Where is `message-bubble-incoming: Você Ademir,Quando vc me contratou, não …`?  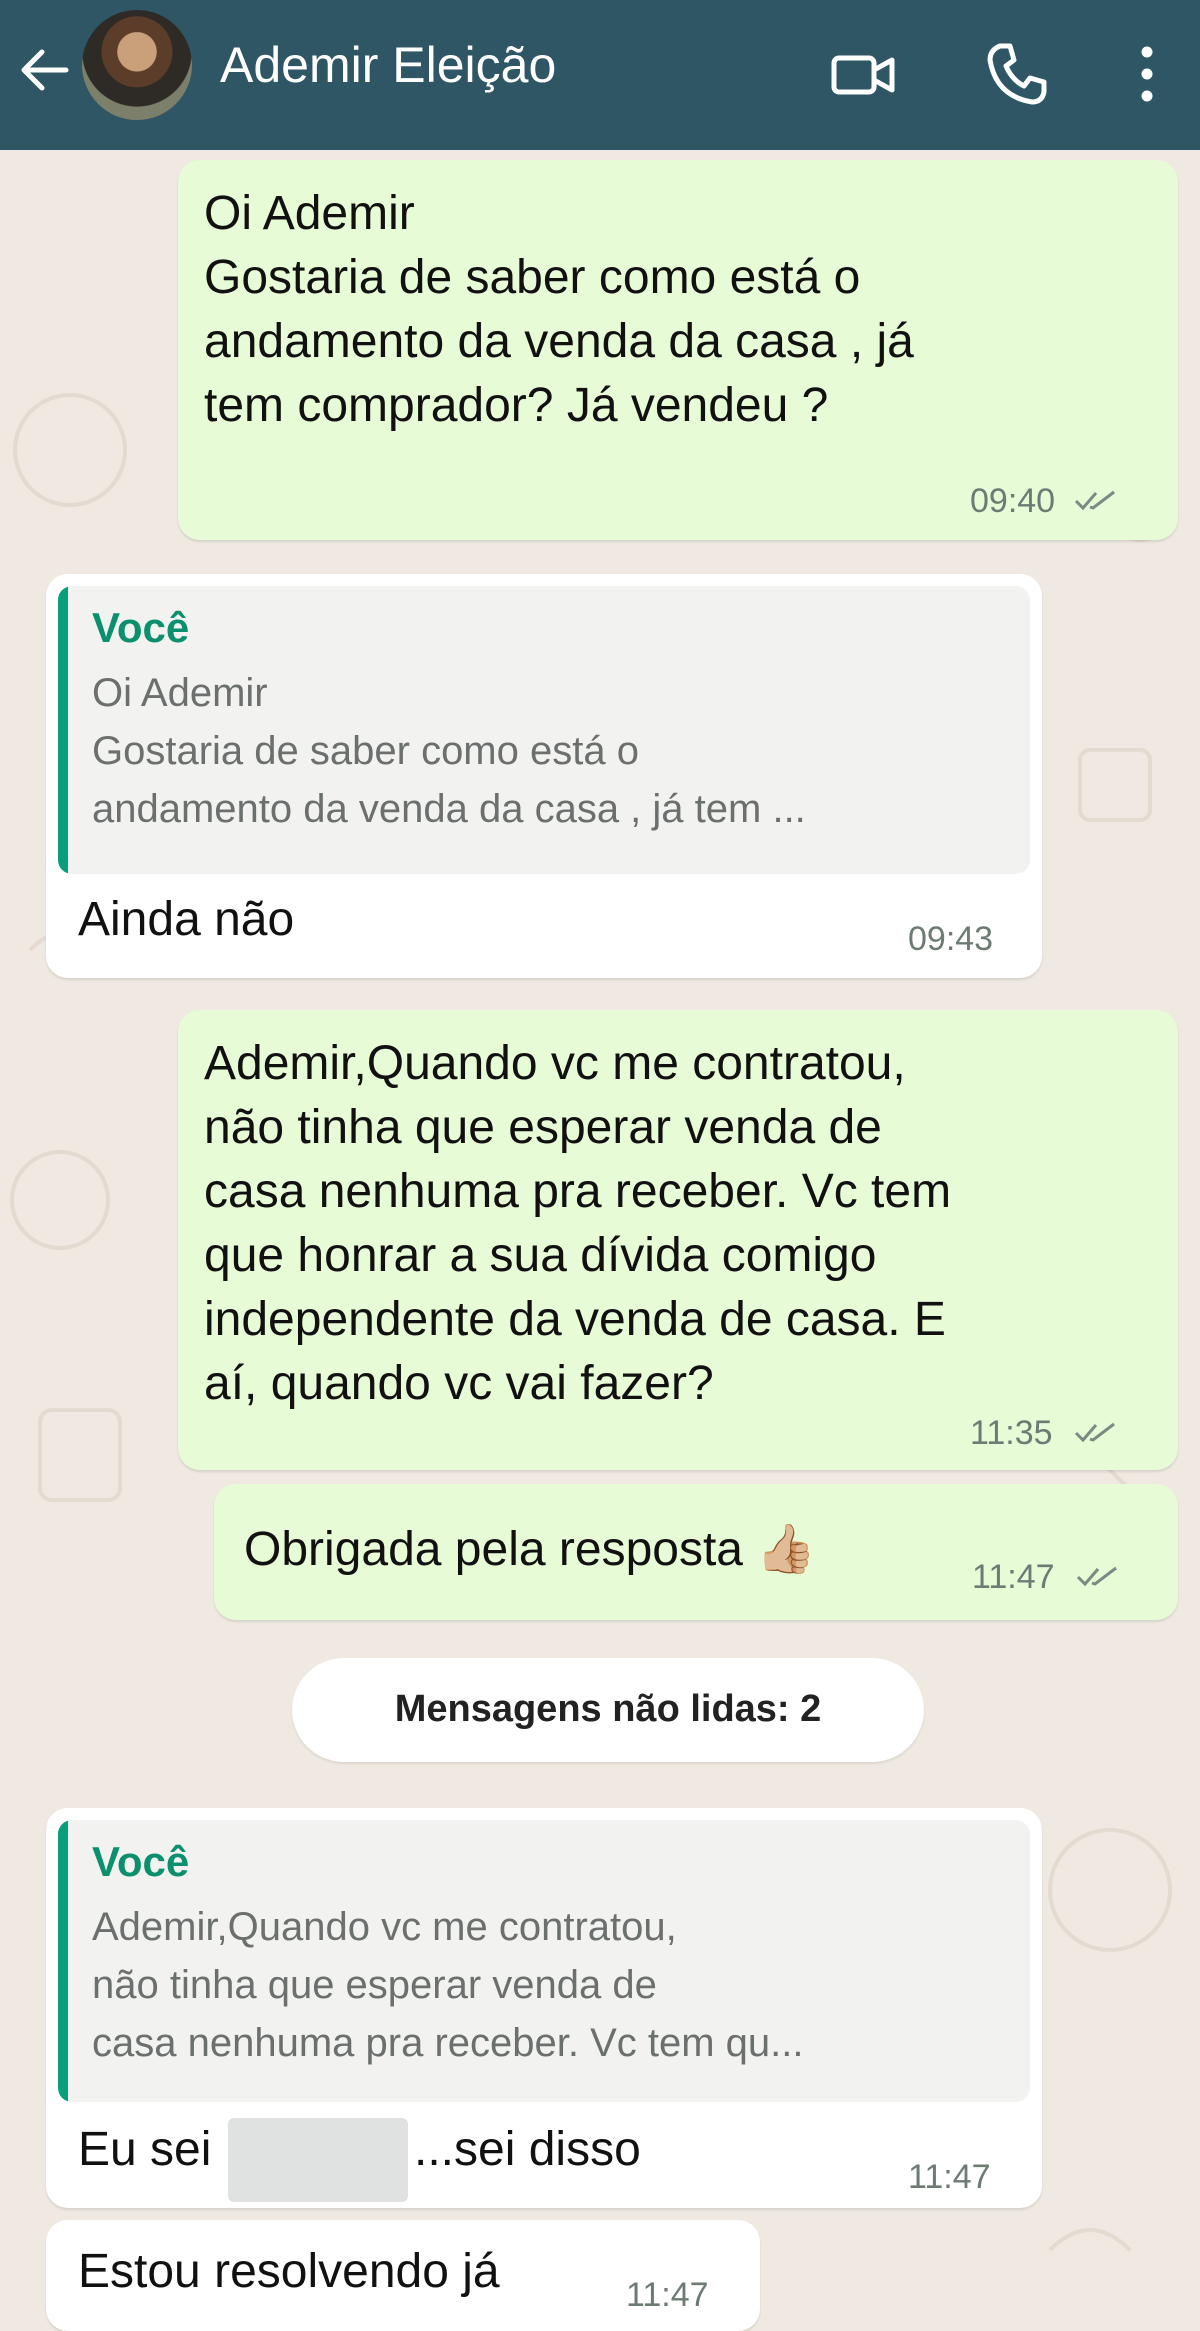 message-bubble-incoming: Você Ademir,Quando vc me contratou, não … is located at coordinates (544, 2008).